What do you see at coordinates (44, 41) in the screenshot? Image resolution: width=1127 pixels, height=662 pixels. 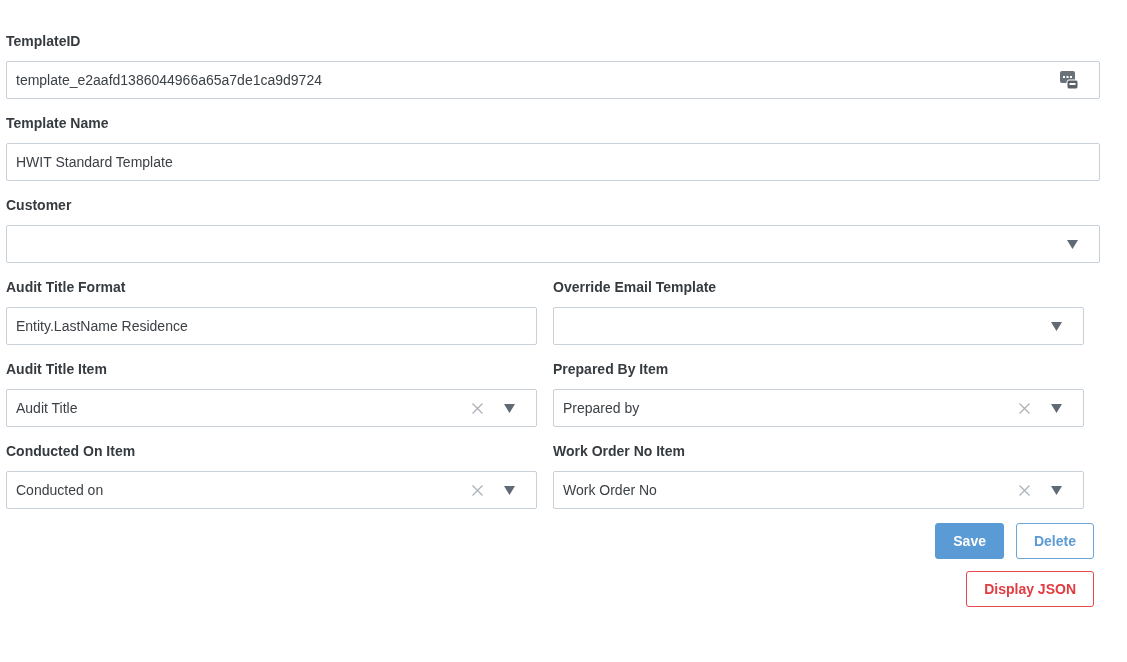 I see `field-label: TemplateID` at bounding box center [44, 41].